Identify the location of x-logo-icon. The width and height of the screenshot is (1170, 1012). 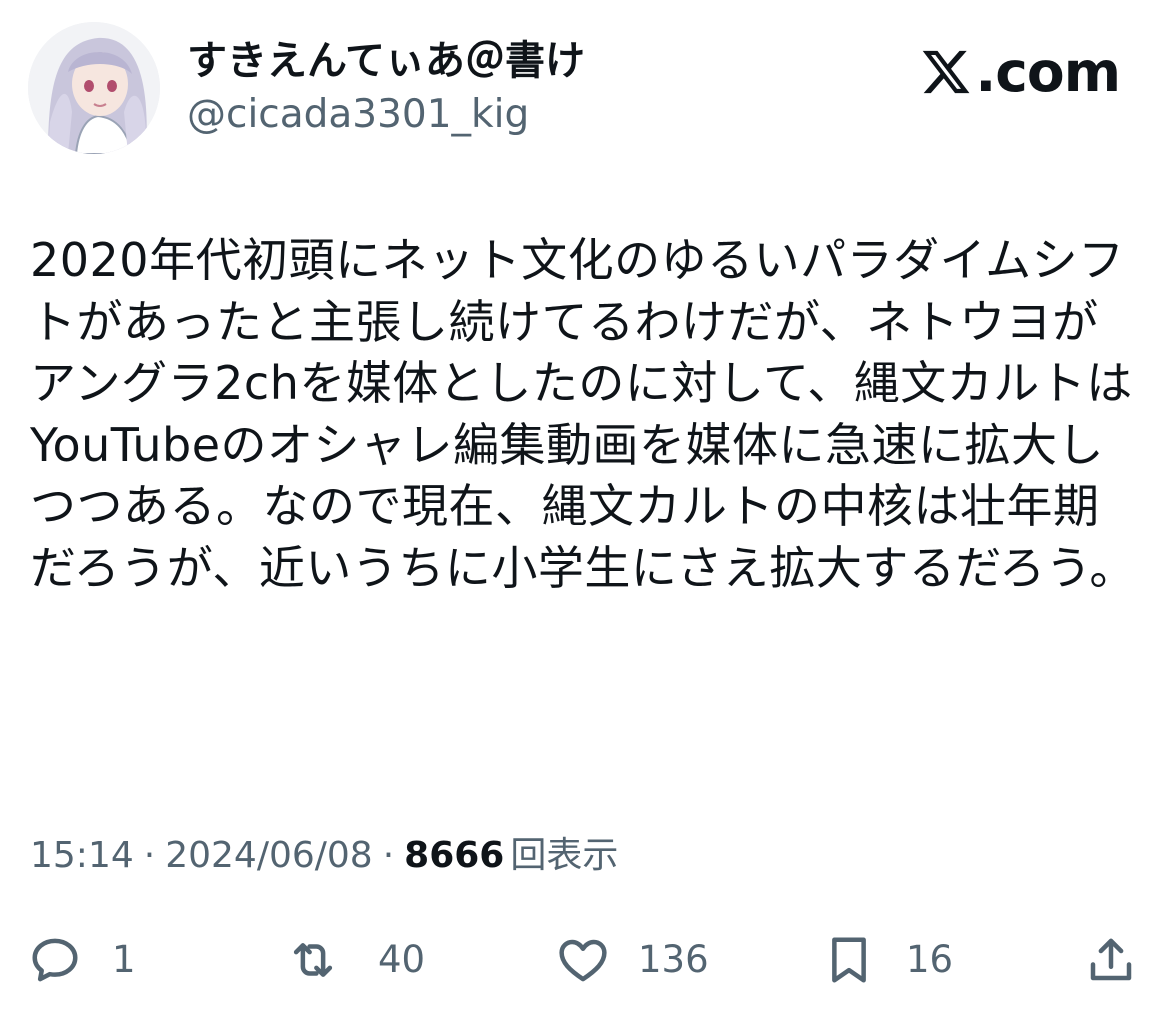
(946, 72).